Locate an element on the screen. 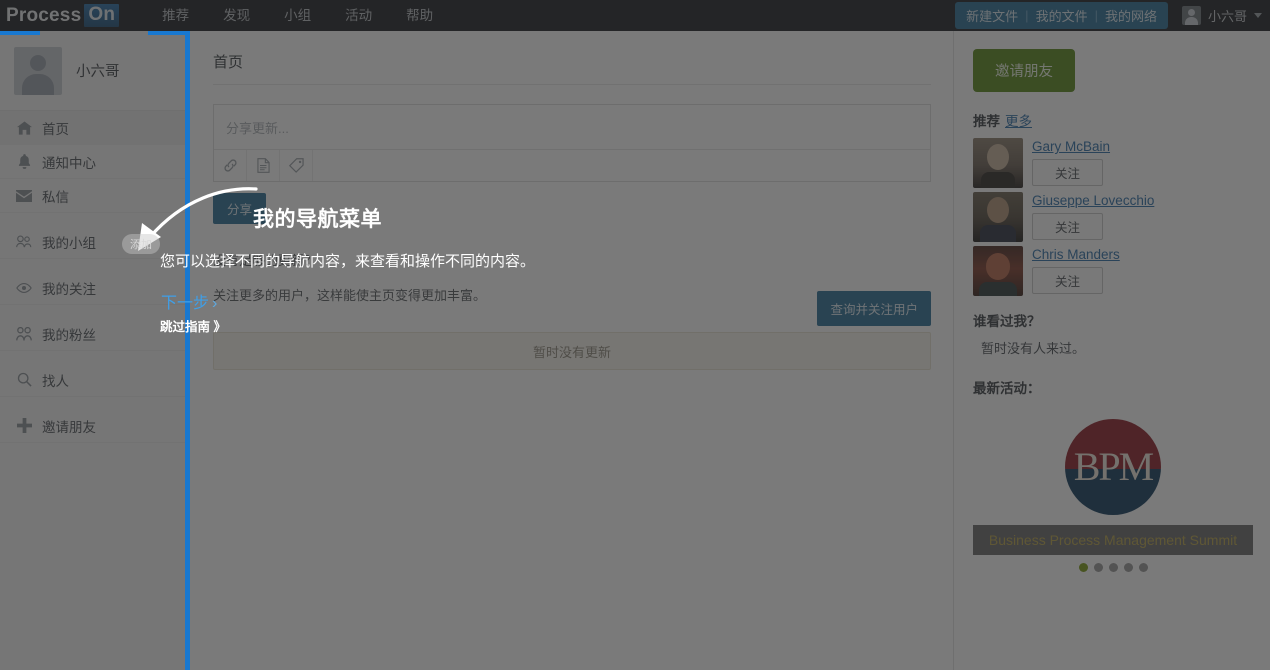 The width and height of the screenshot is (1270, 670). tour-body-text: 您可以选择不同的导航内容，来查看和操作不同的内容。 is located at coordinates (348, 261).